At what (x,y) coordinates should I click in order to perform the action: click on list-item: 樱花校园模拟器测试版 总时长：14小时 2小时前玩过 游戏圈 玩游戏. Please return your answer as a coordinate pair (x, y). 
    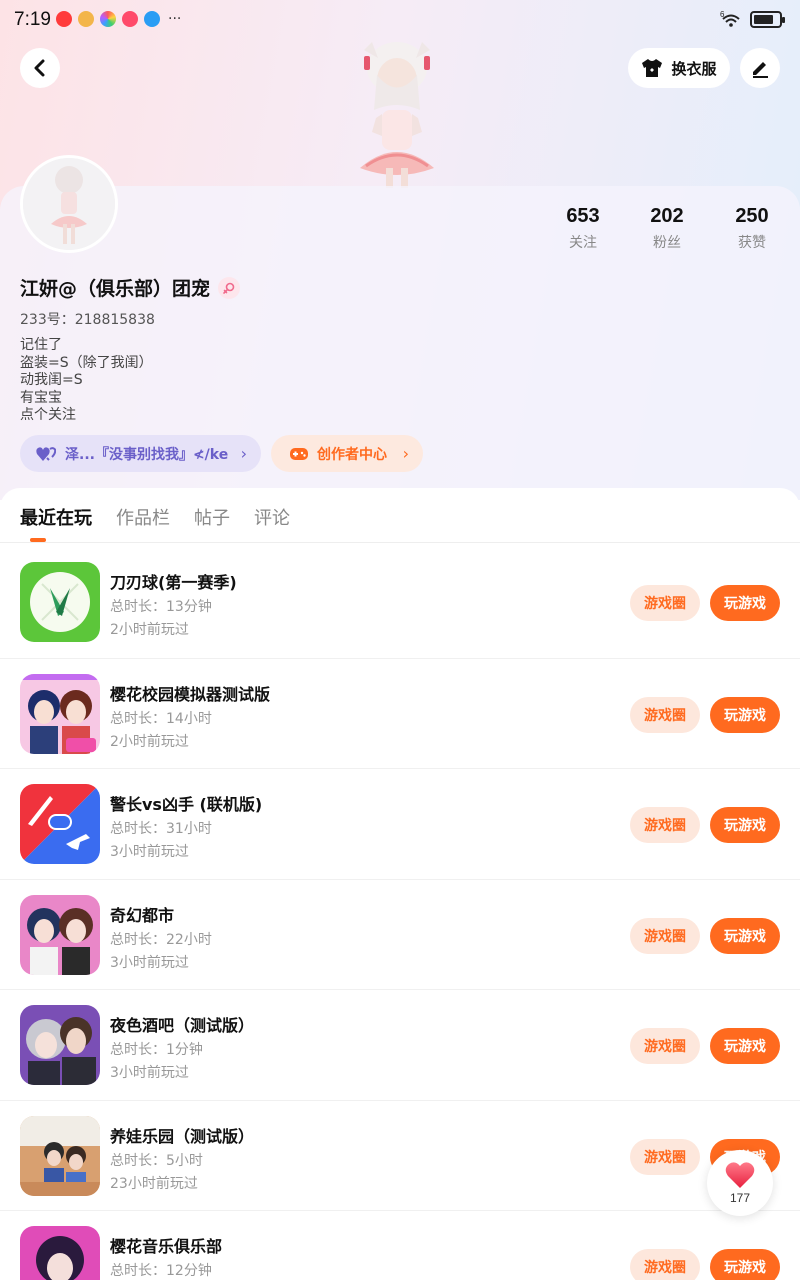
    Looking at the image, I should click on (400, 713).